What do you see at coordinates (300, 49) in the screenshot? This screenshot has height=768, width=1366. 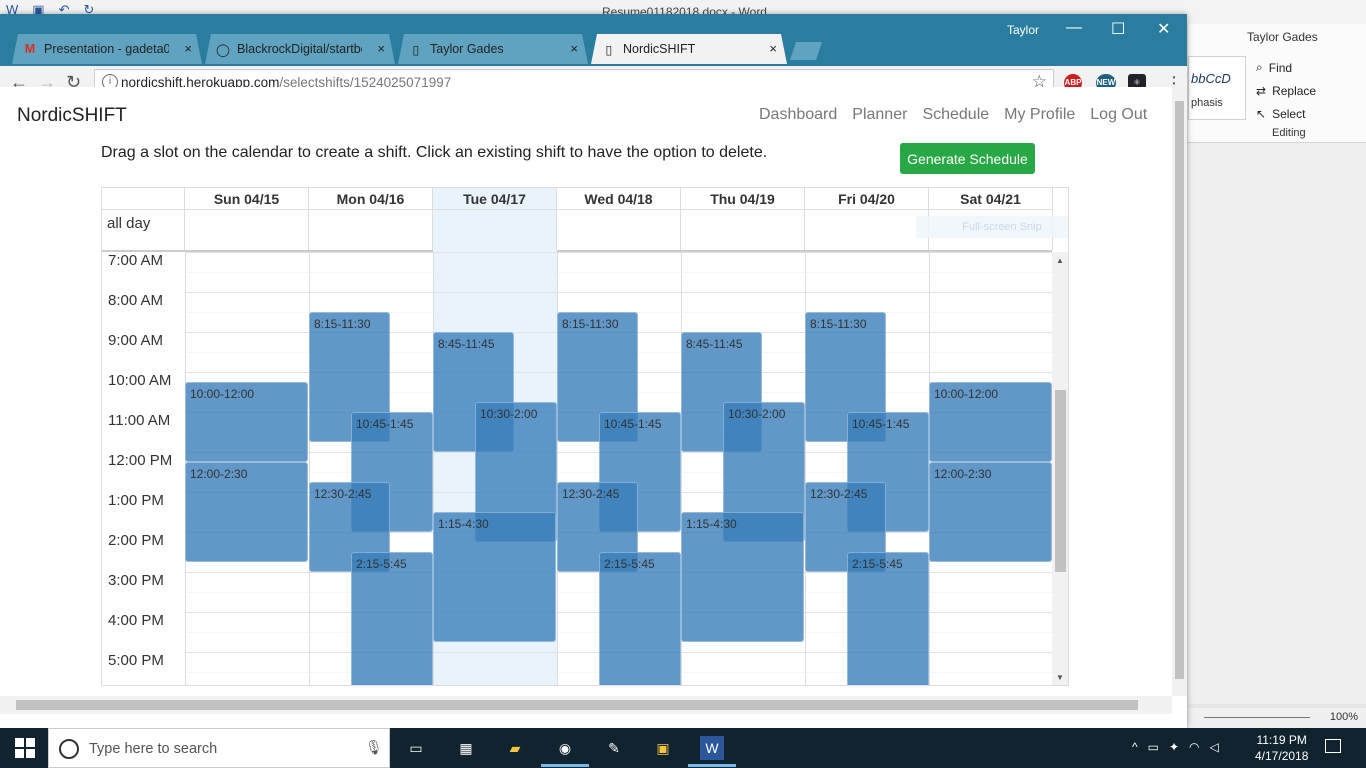 I see `tab-github: ◯ BlackrockDigital/startboo ×` at bounding box center [300, 49].